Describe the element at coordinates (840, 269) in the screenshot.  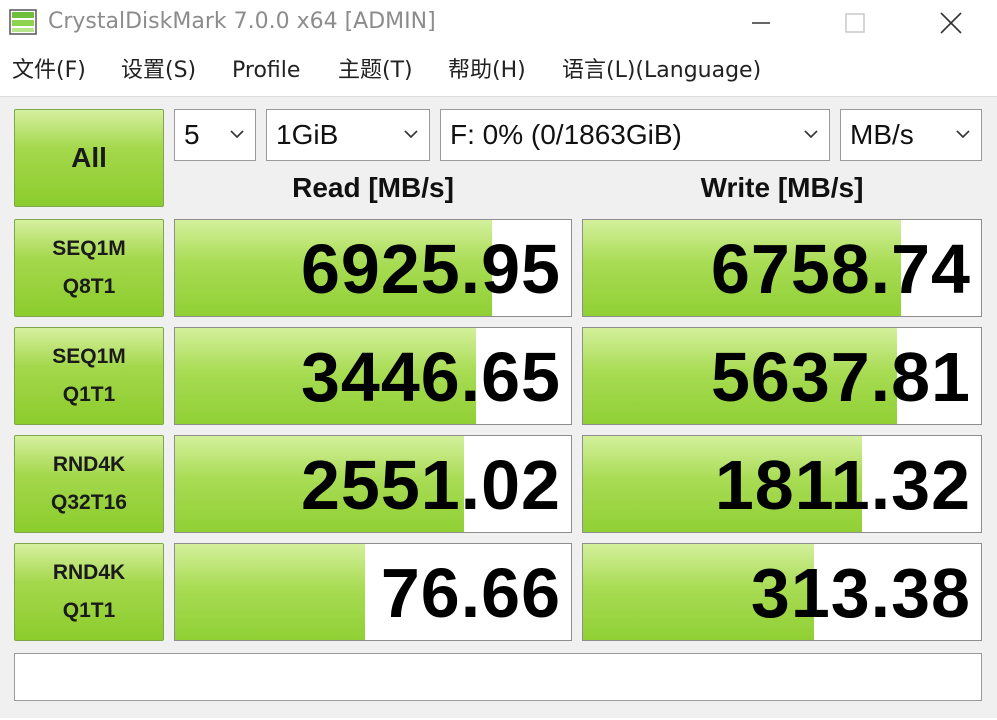
I see `write-value: 6758.74` at that location.